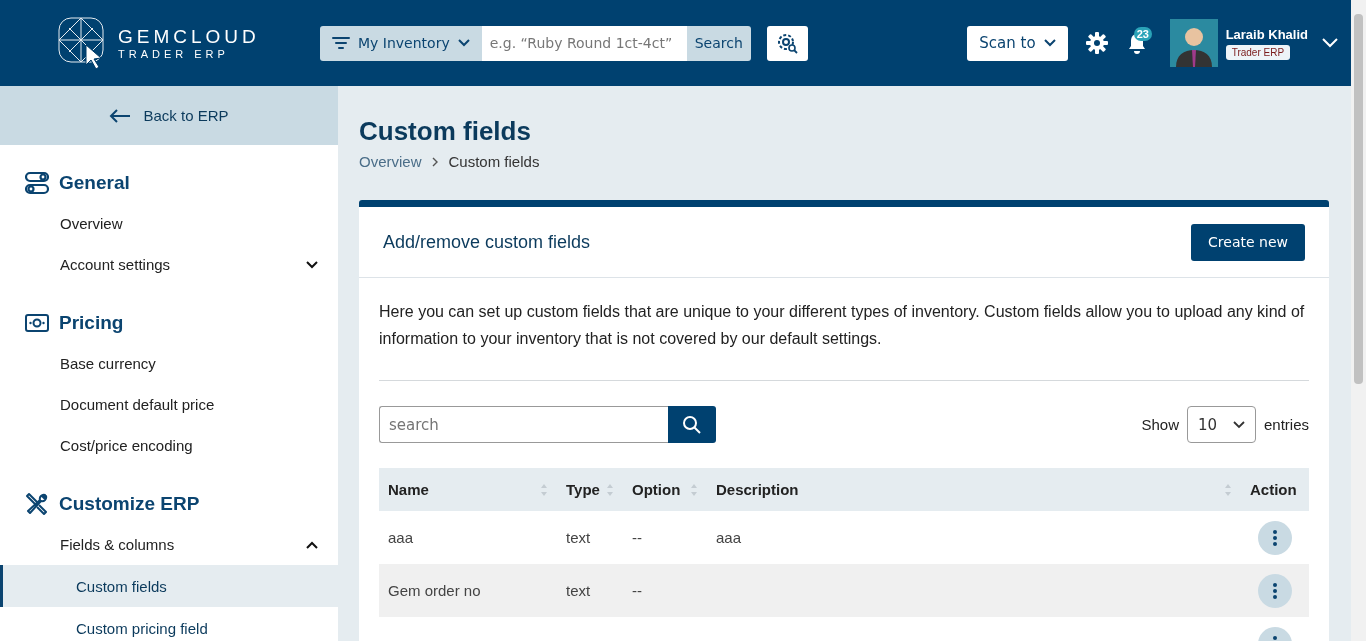 The height and width of the screenshot is (641, 1366). I want to click on breadcrumb-link: Overview, so click(390, 161).